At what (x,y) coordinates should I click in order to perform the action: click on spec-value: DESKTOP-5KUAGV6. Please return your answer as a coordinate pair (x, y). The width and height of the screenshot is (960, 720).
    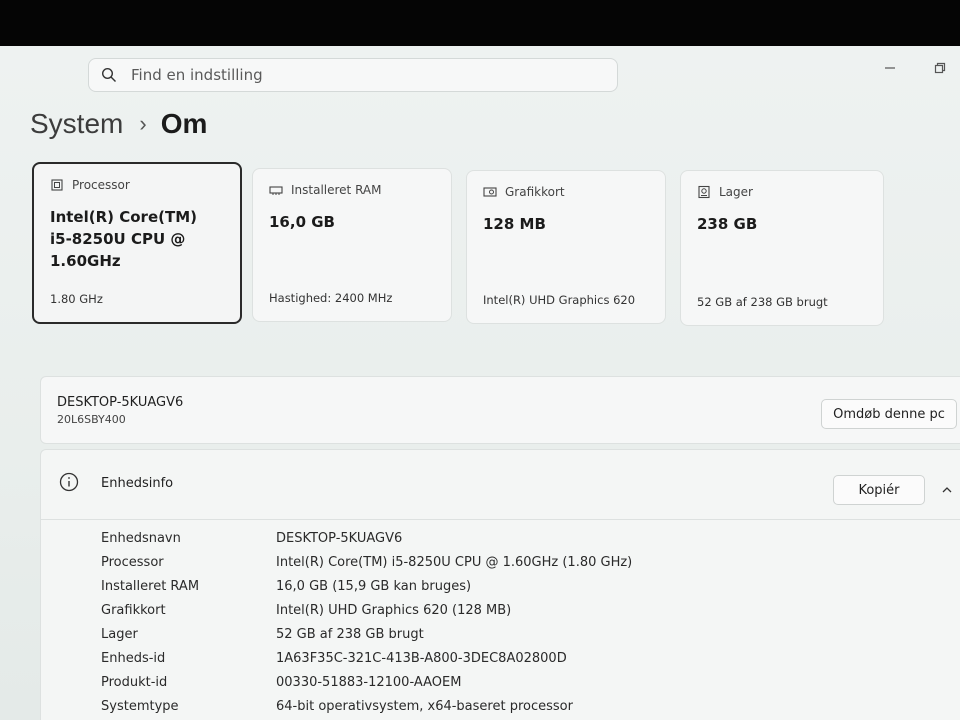
    Looking at the image, I should click on (339, 538).